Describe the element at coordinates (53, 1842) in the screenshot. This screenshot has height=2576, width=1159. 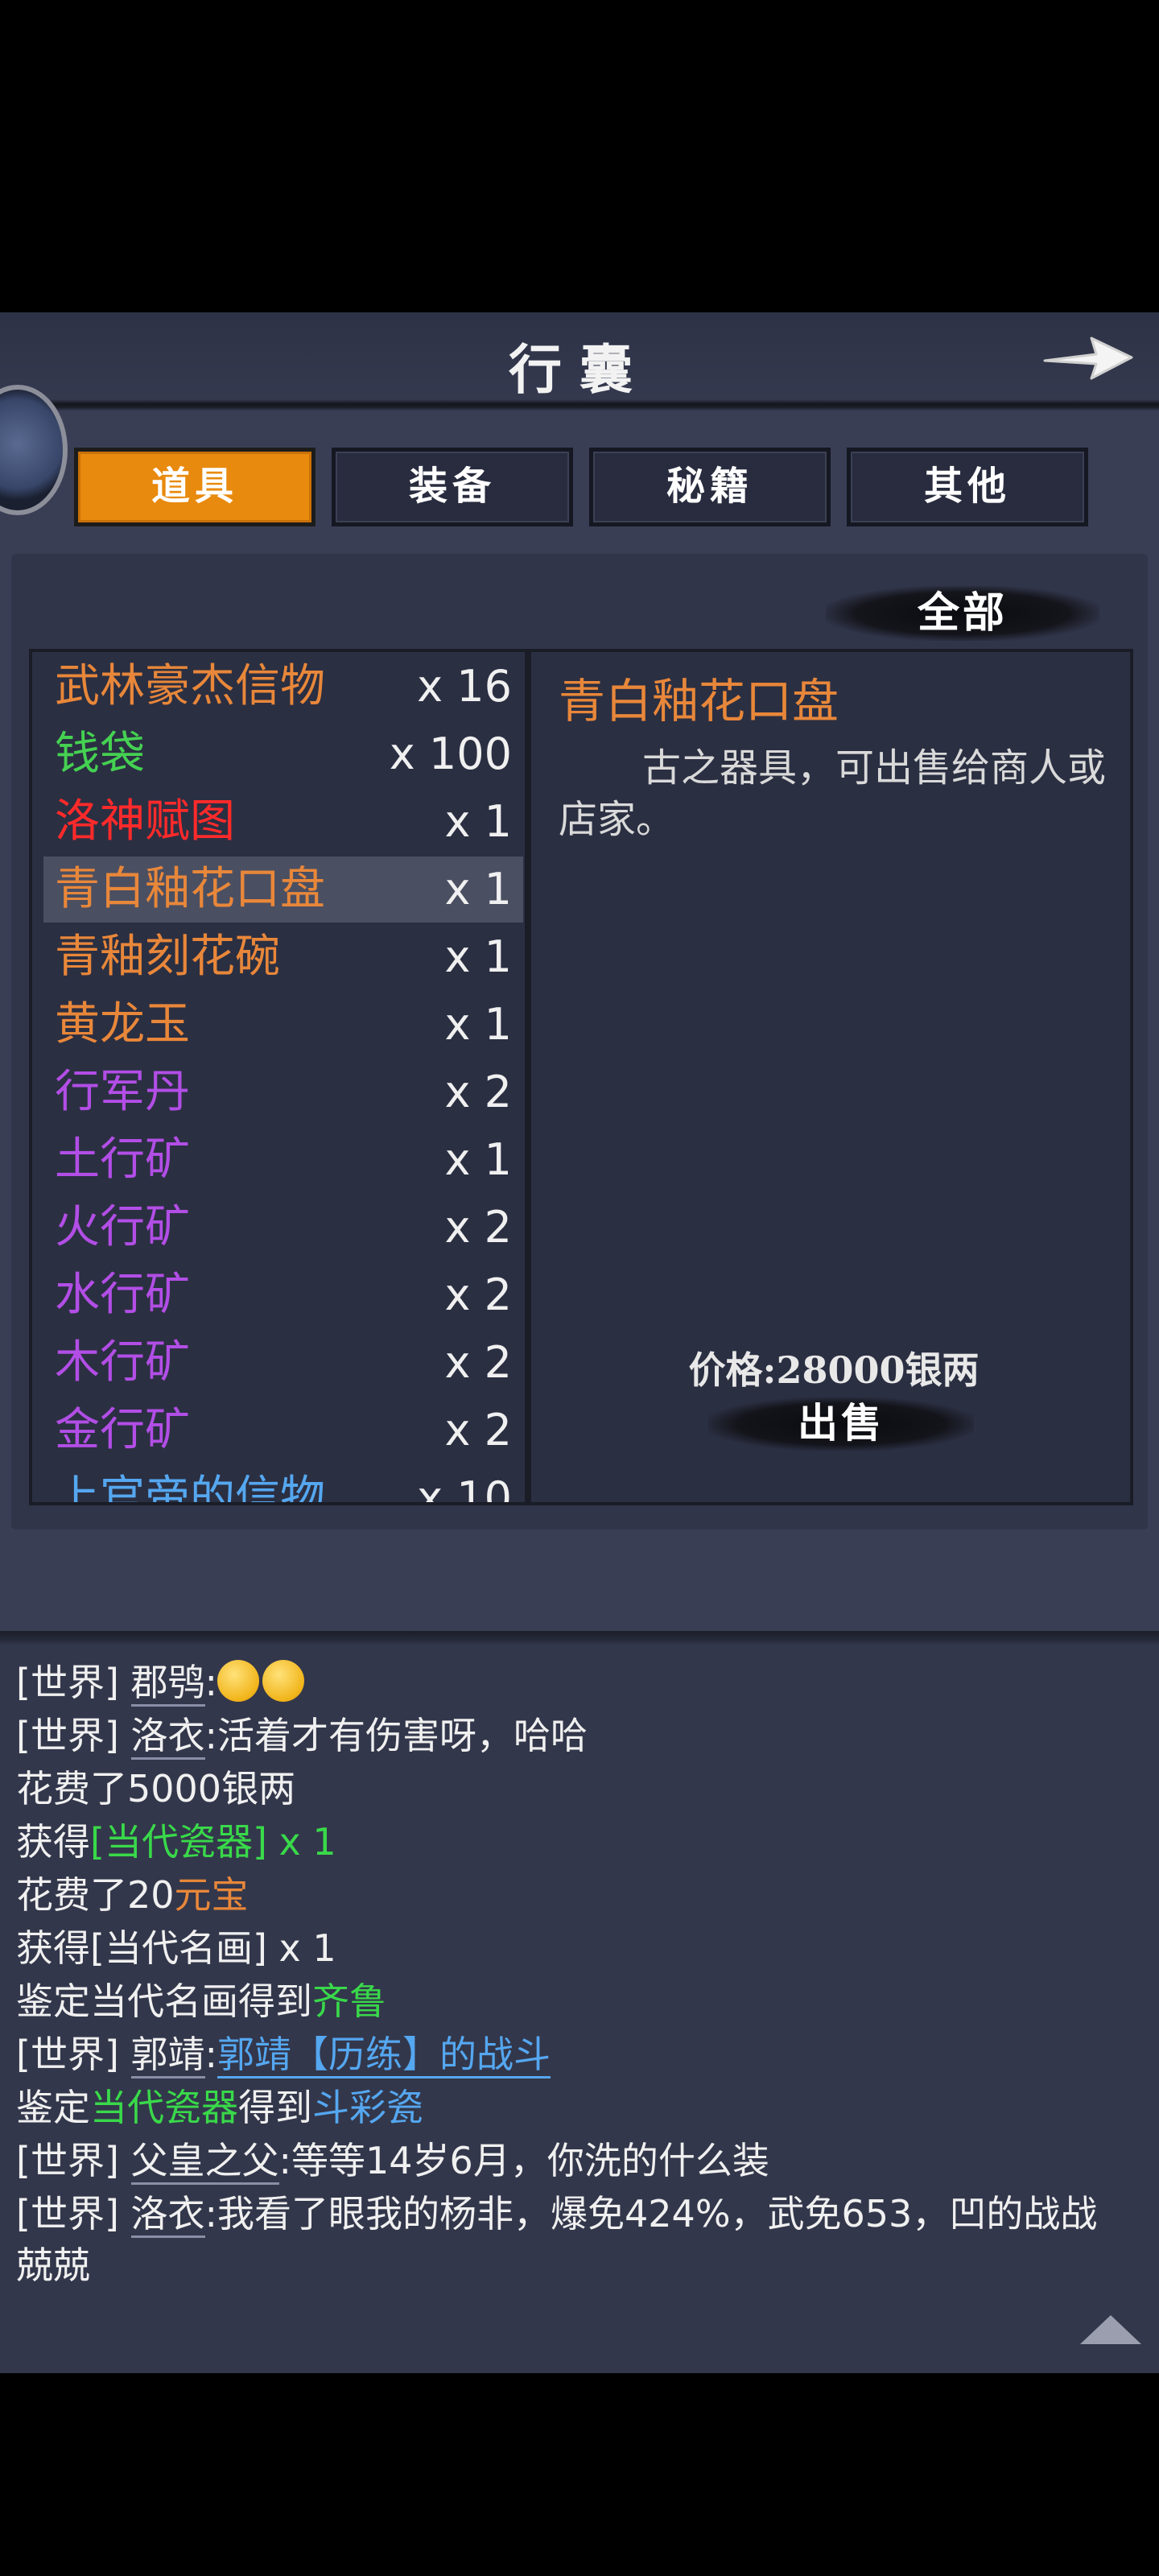
I see `chat-text: 获得` at that location.